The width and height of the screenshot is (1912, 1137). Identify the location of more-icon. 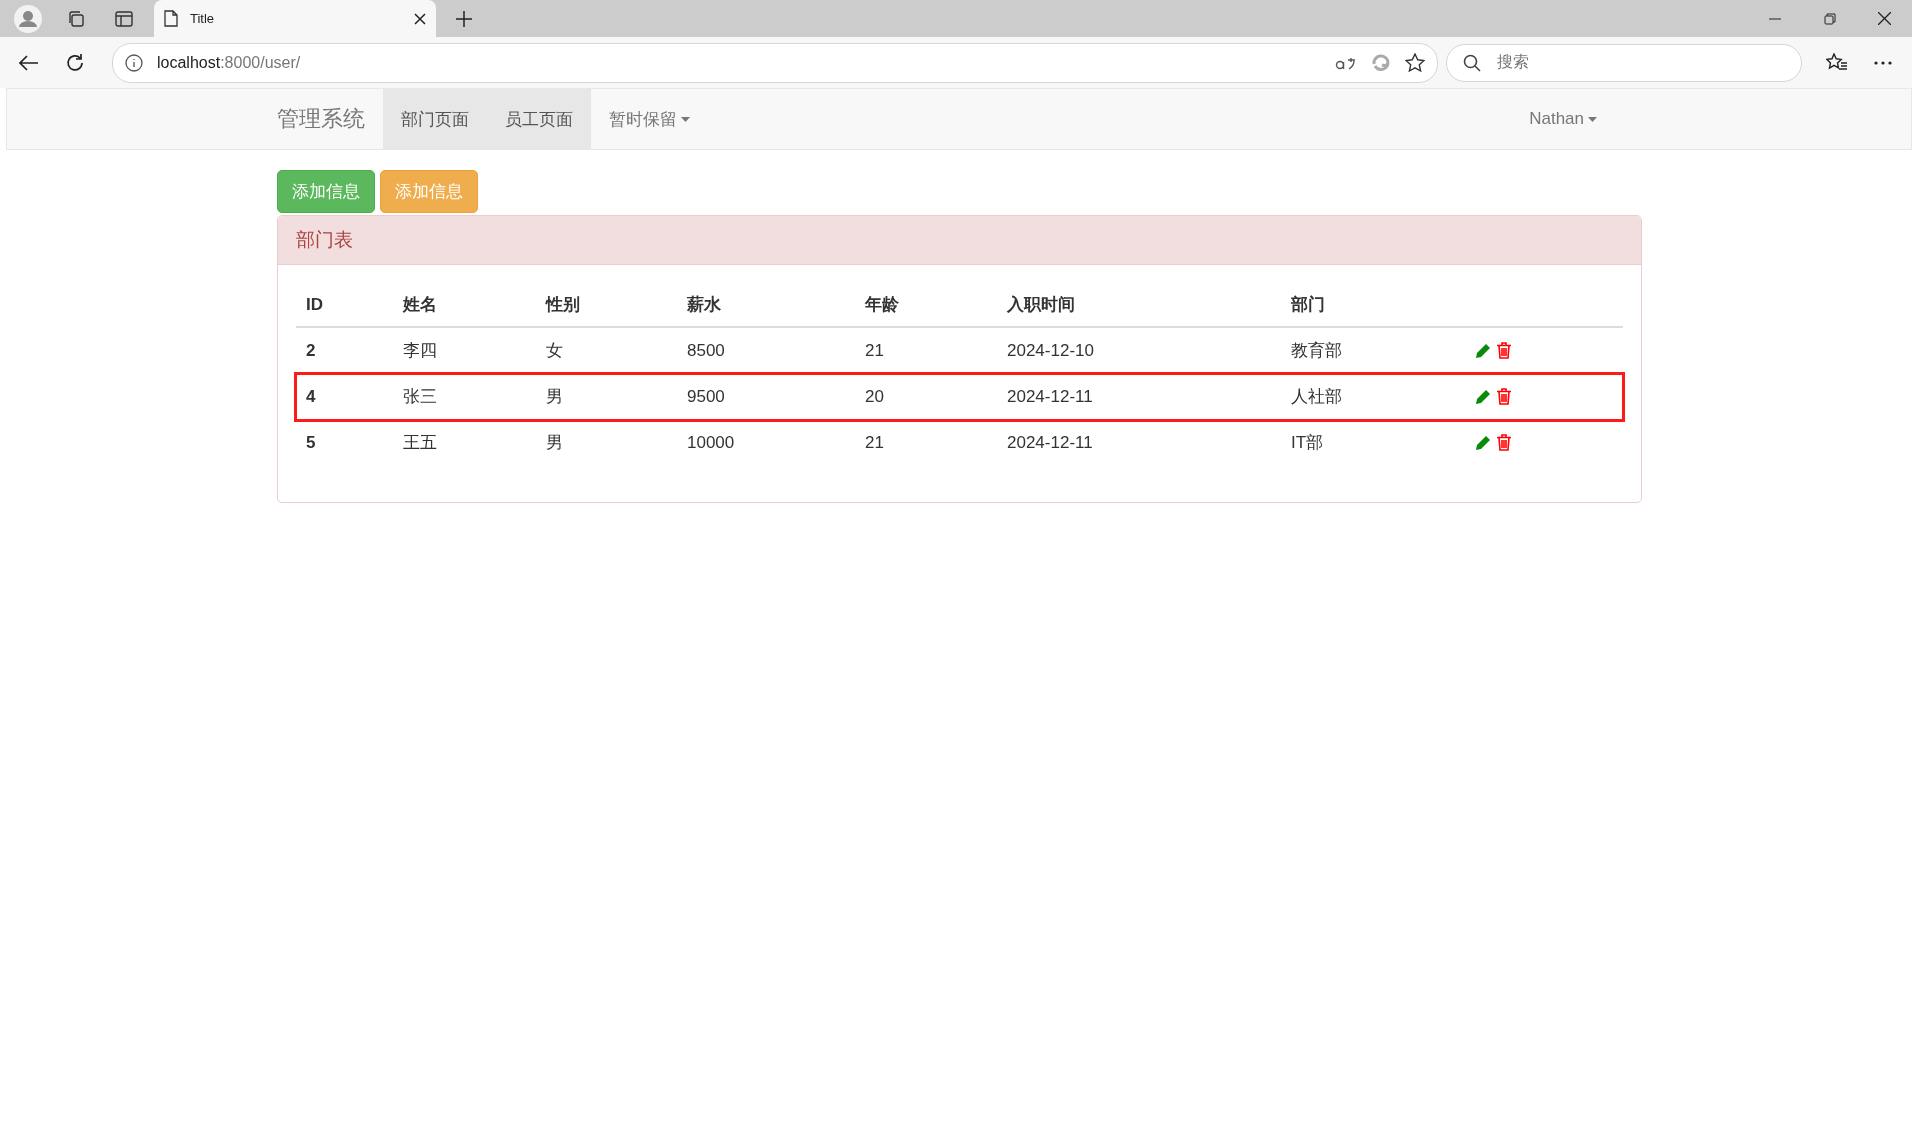
(1883, 62).